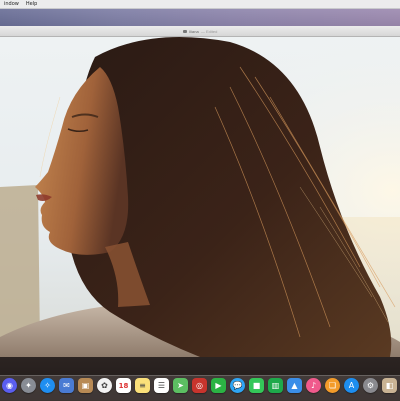  I want to click on document-icon, so click(184, 31).